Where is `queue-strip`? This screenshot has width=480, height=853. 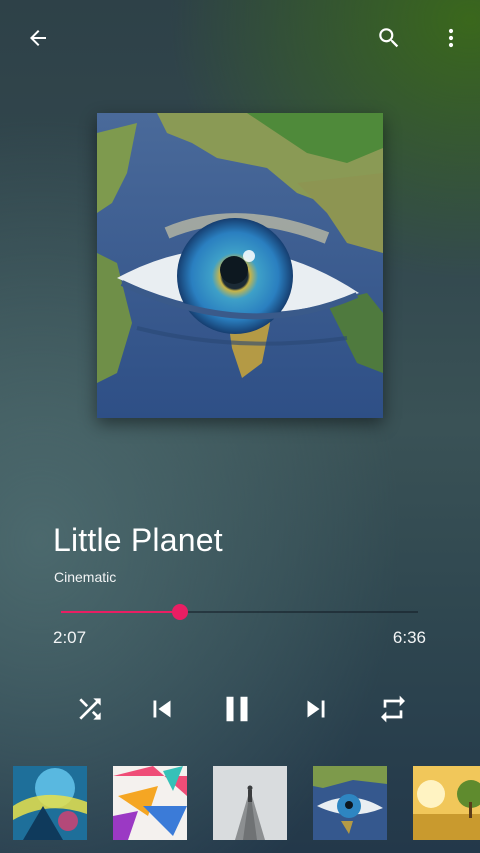 queue-strip is located at coordinates (240, 803).